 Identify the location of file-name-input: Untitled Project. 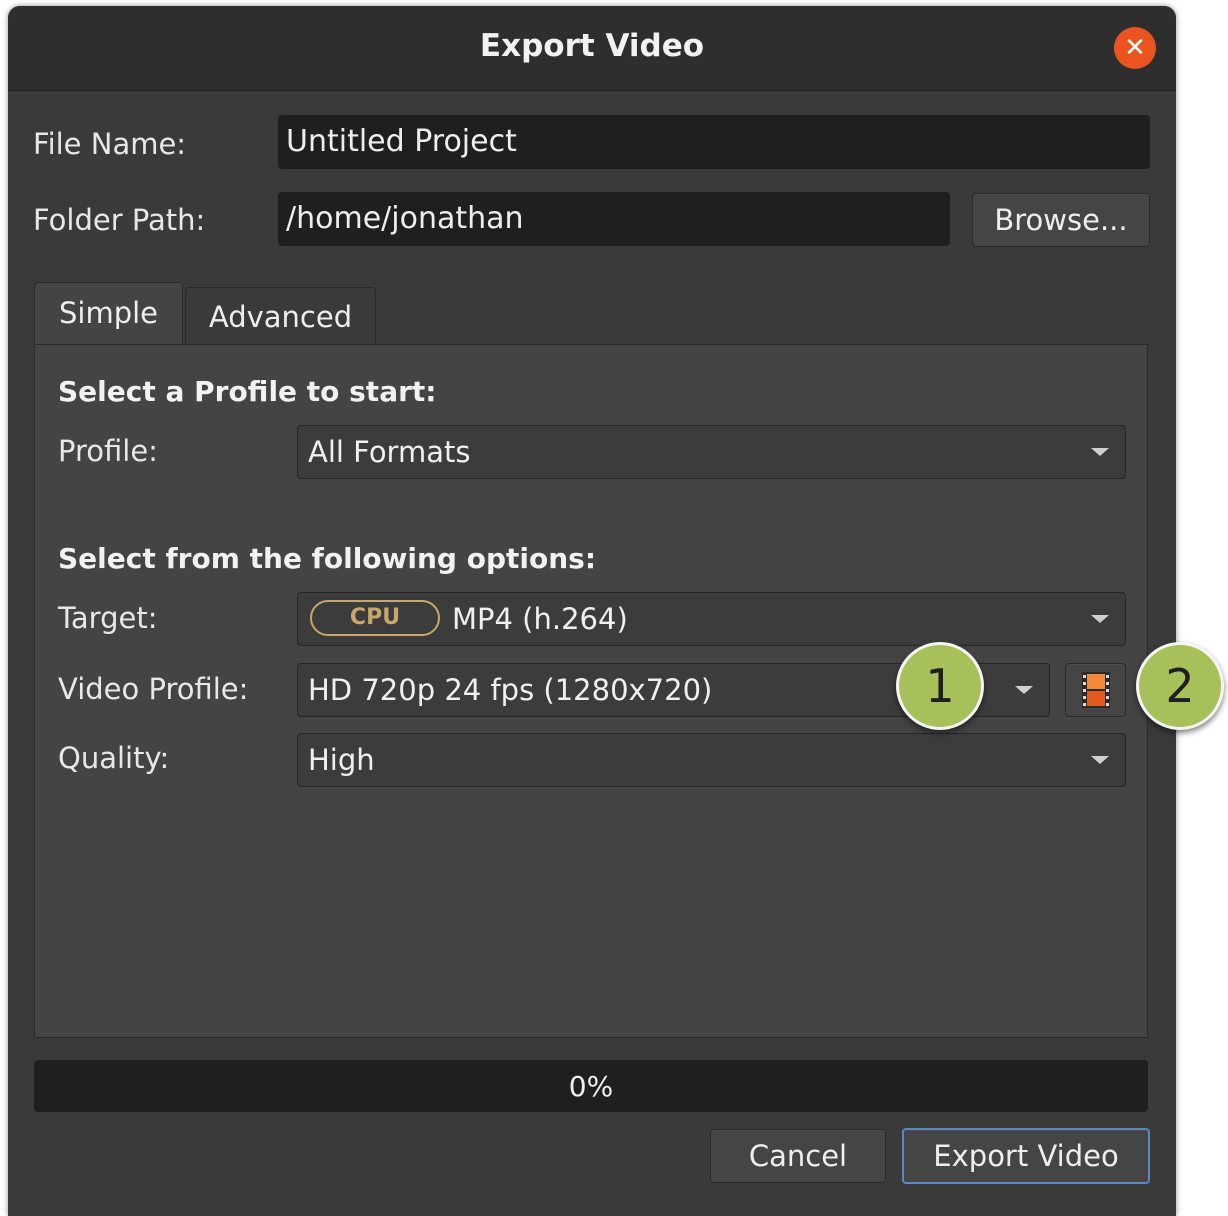
(714, 142).